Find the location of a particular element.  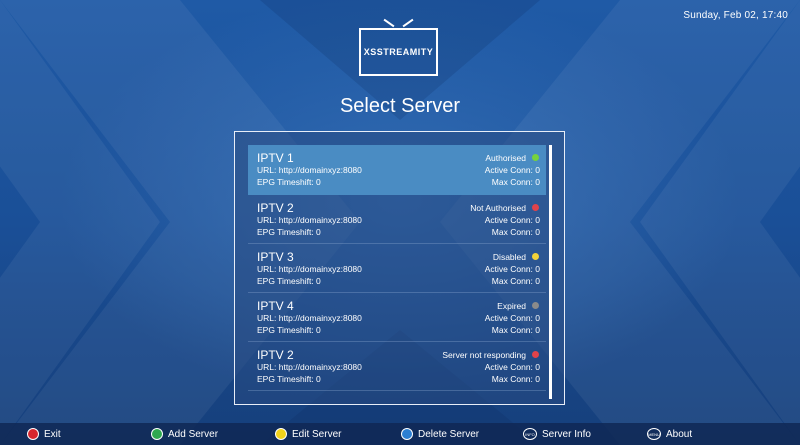

exit-button: Exit is located at coordinates (44, 434).